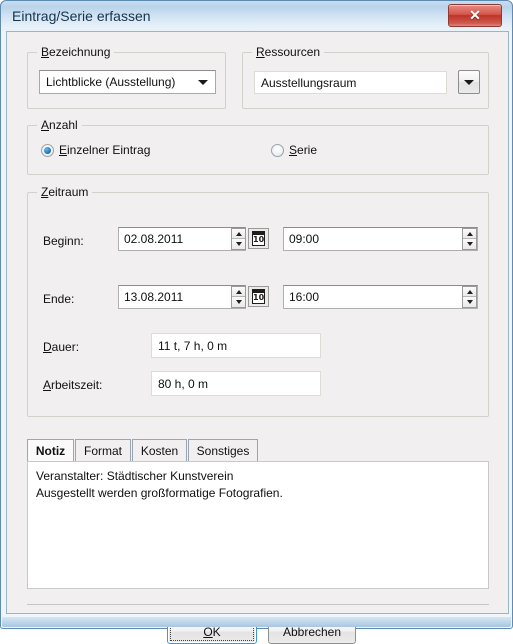 Image resolution: width=513 pixels, height=644 pixels. I want to click on ressourcen-dropdown-button, so click(469, 82).